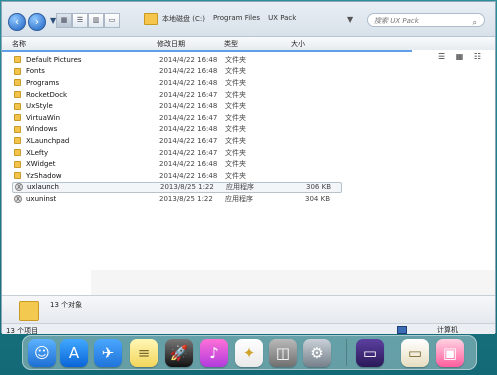 This screenshot has height=375, width=497. I want to click on file-row: Programs 2014/4/22 16:48 文件夹, so click(177, 83).